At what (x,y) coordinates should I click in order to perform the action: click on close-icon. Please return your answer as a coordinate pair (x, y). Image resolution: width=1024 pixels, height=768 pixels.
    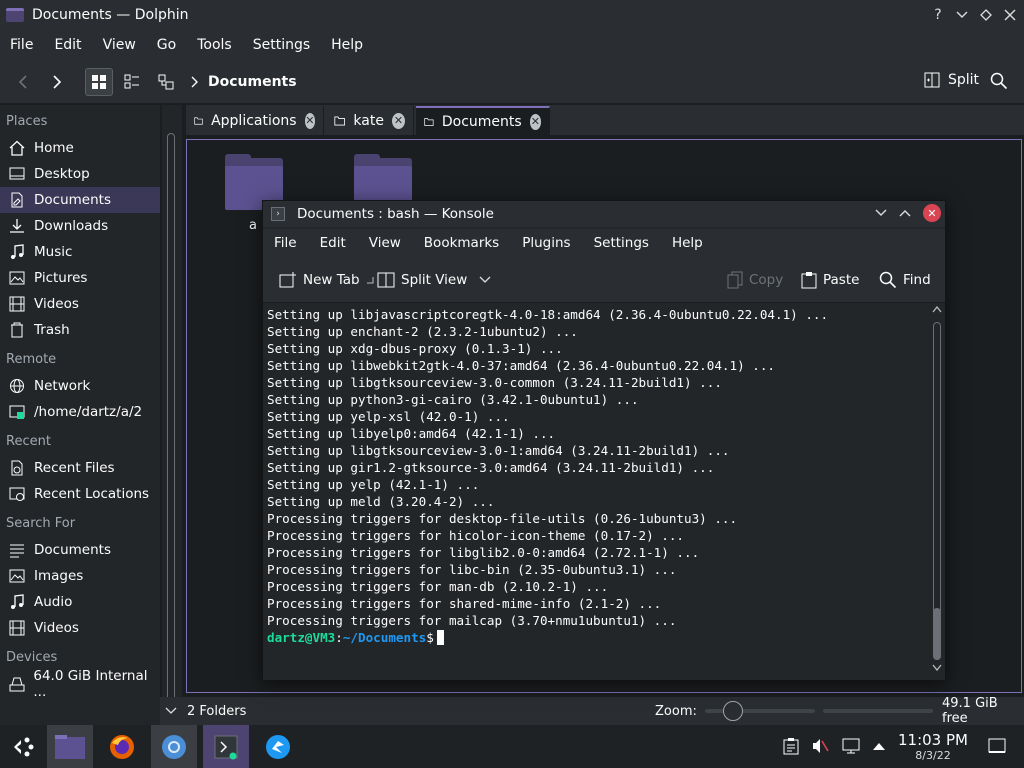
    Looking at the image, I should click on (1010, 15).